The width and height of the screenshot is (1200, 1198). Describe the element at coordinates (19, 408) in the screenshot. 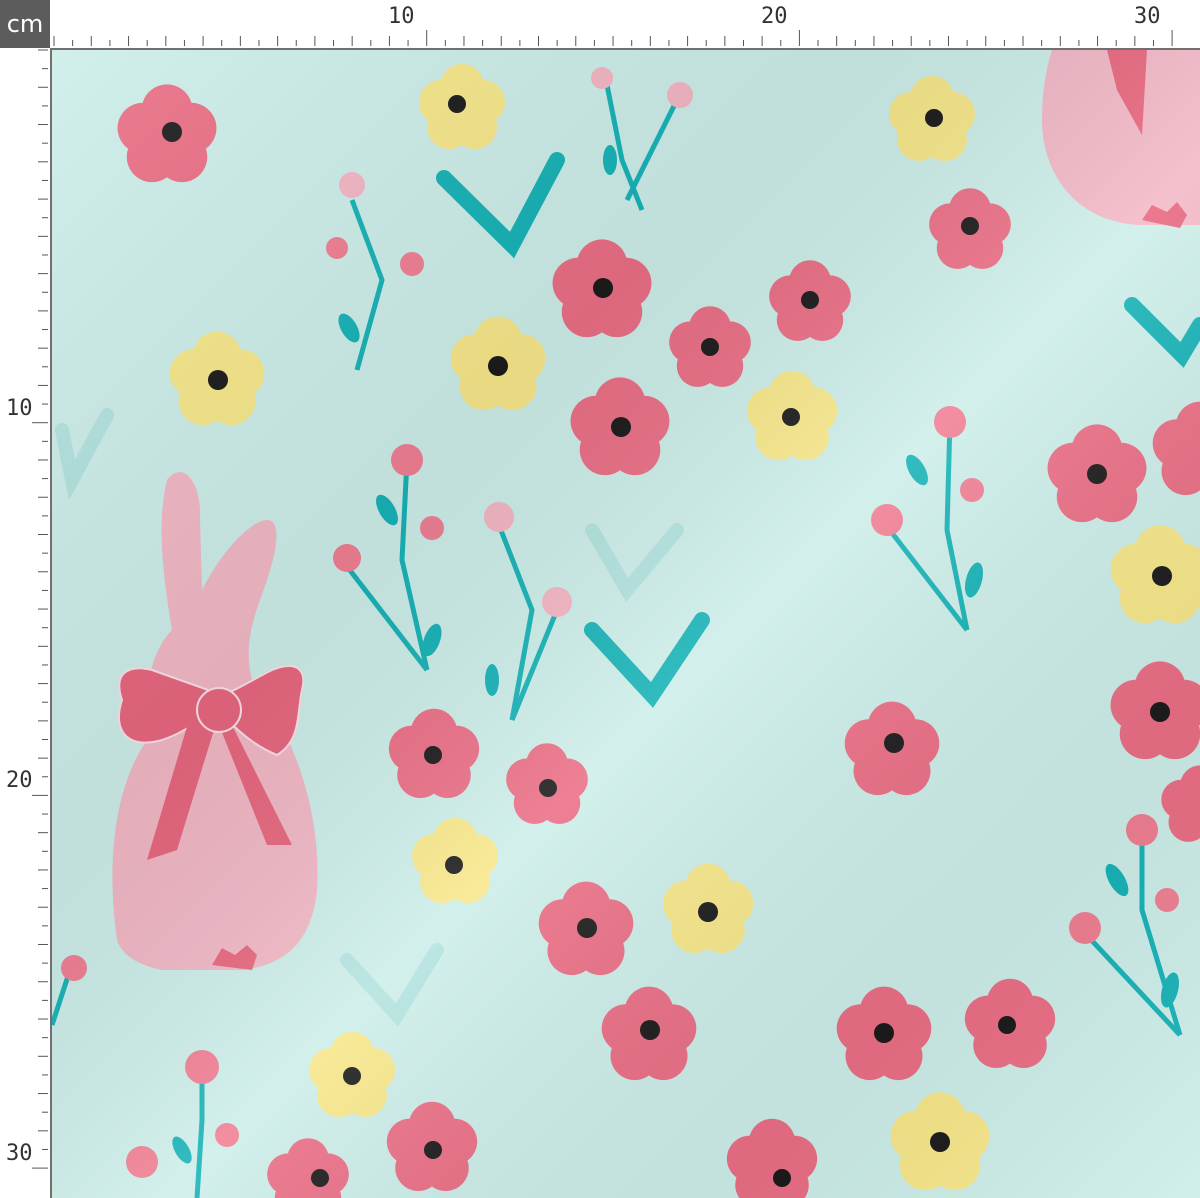

I see `left-ruler-label-10: 10` at that location.